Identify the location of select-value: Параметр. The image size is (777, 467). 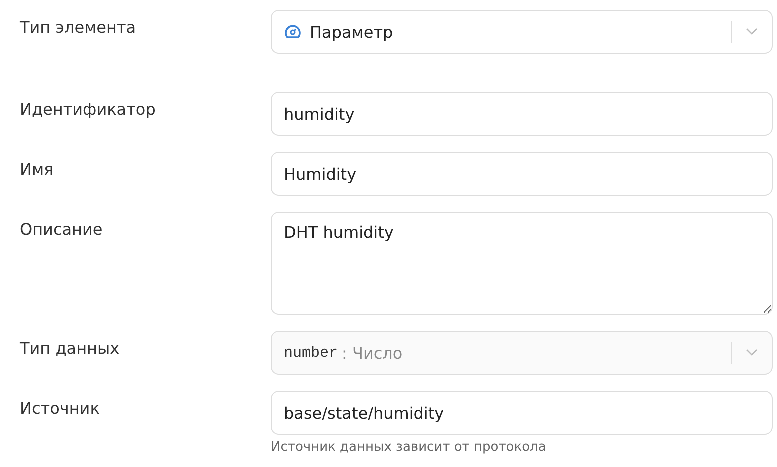
(352, 32).